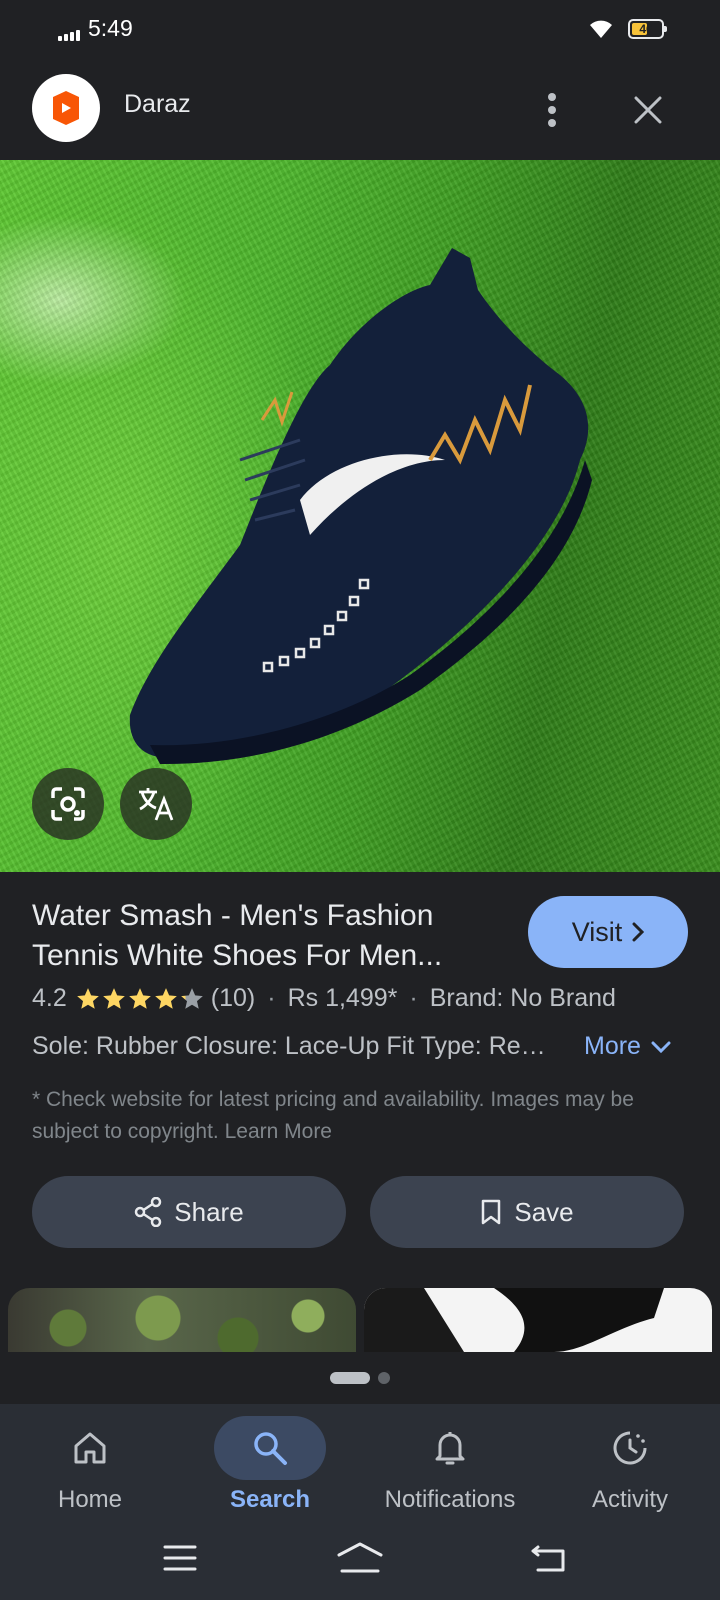 This screenshot has width=720, height=1600. What do you see at coordinates (629, 1499) in the screenshot?
I see `nav-activity-label: Activity` at bounding box center [629, 1499].